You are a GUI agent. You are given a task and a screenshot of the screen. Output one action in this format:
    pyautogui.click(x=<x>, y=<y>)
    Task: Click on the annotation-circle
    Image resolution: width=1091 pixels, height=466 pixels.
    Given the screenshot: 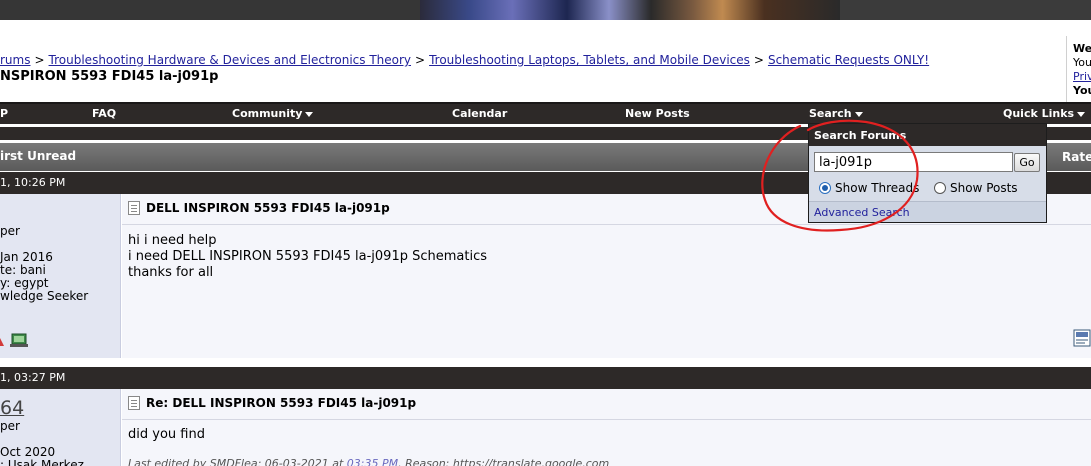 What is the action you would take?
    pyautogui.click(x=840, y=175)
    